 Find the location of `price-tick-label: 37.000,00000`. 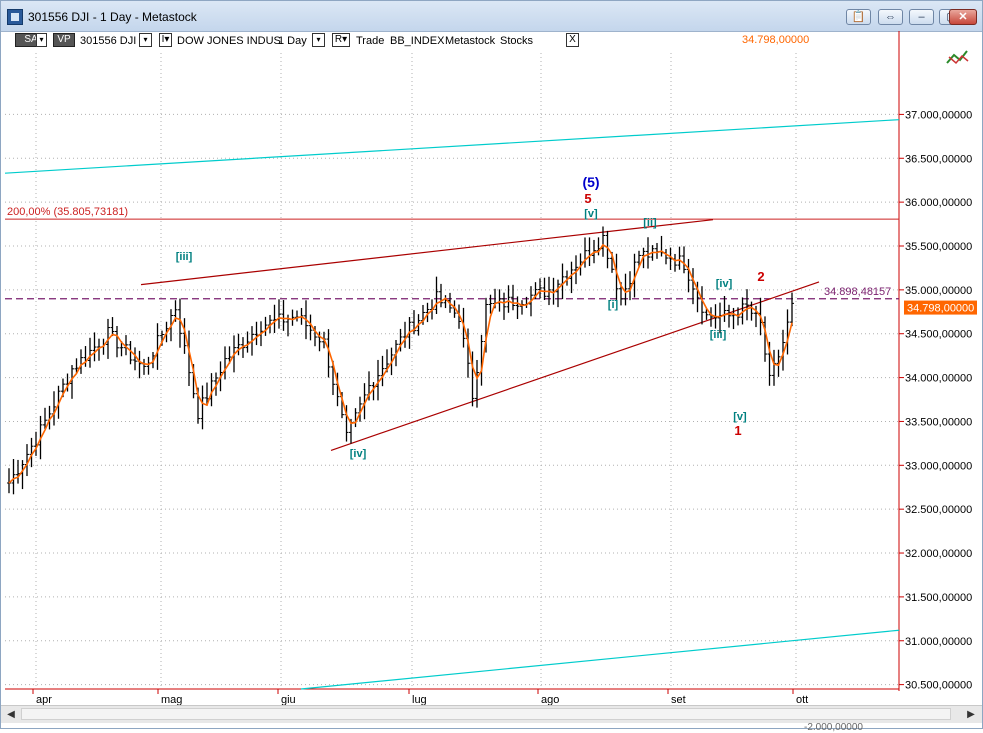

price-tick-label: 37.000,00000 is located at coordinates (938, 115).